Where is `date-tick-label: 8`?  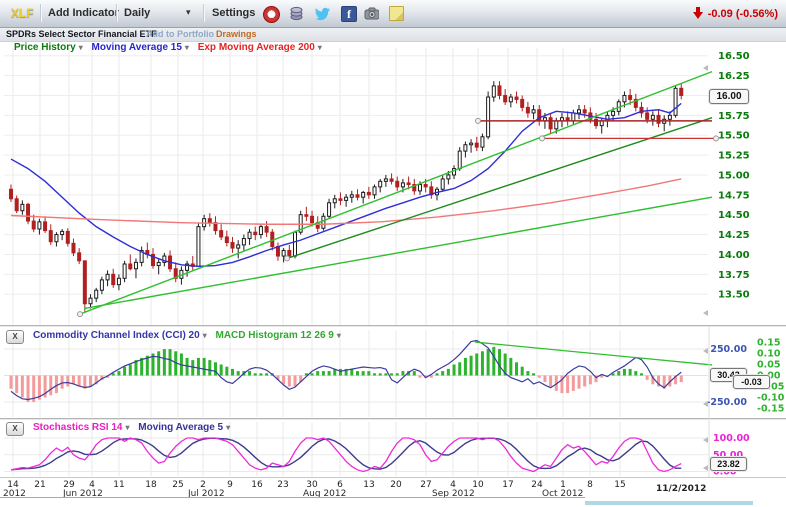 date-tick-label: 8 is located at coordinates (590, 485).